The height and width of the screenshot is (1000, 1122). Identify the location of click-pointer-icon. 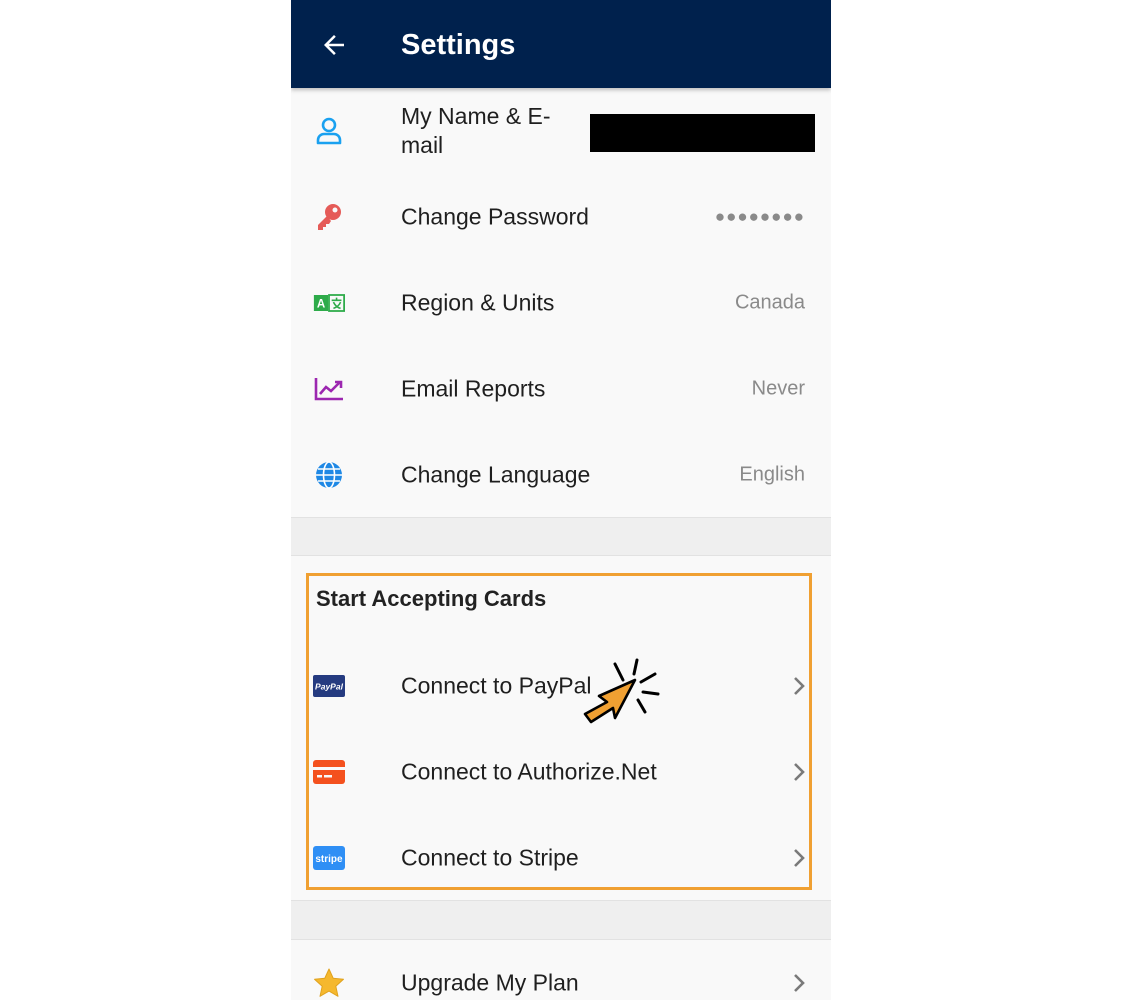
(621, 691).